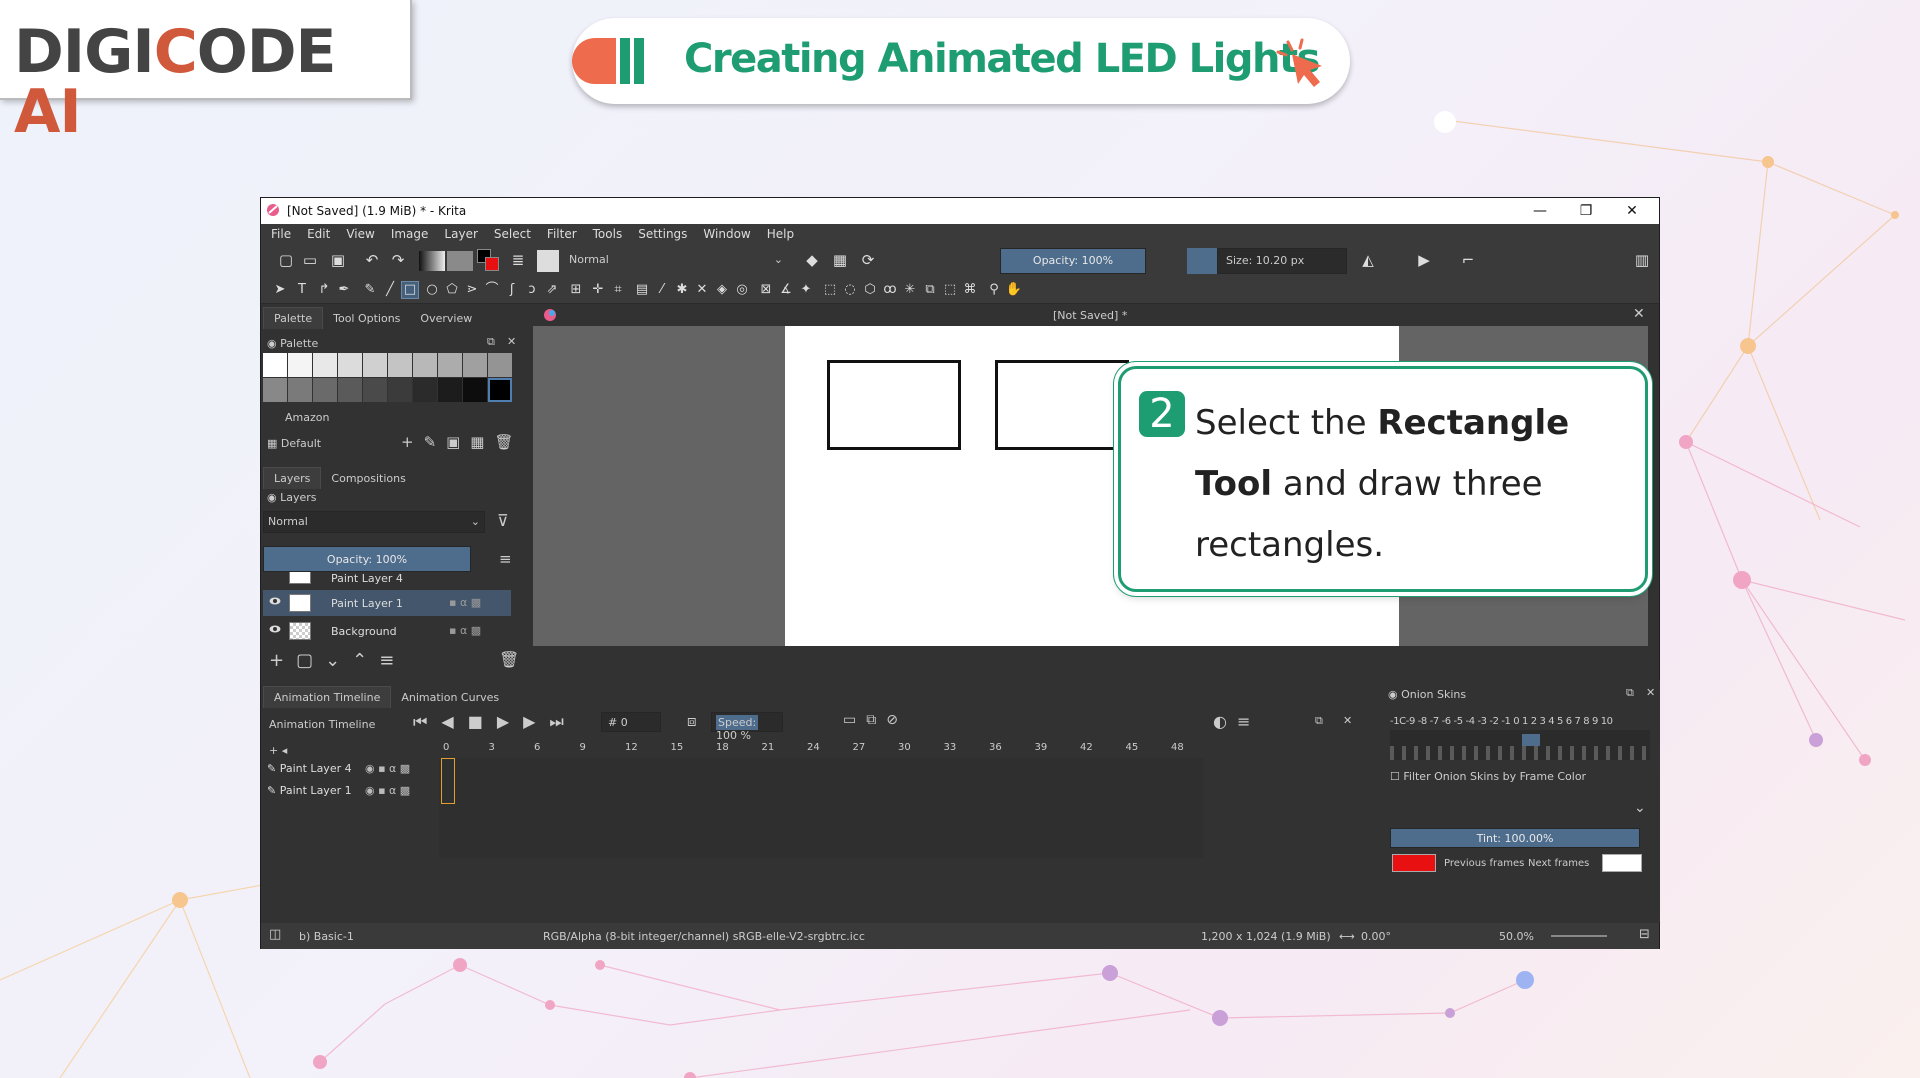 The width and height of the screenshot is (1920, 1078). Describe the element at coordinates (509, 659) in the screenshot. I see `delete-layer-icon: 🗑` at that location.